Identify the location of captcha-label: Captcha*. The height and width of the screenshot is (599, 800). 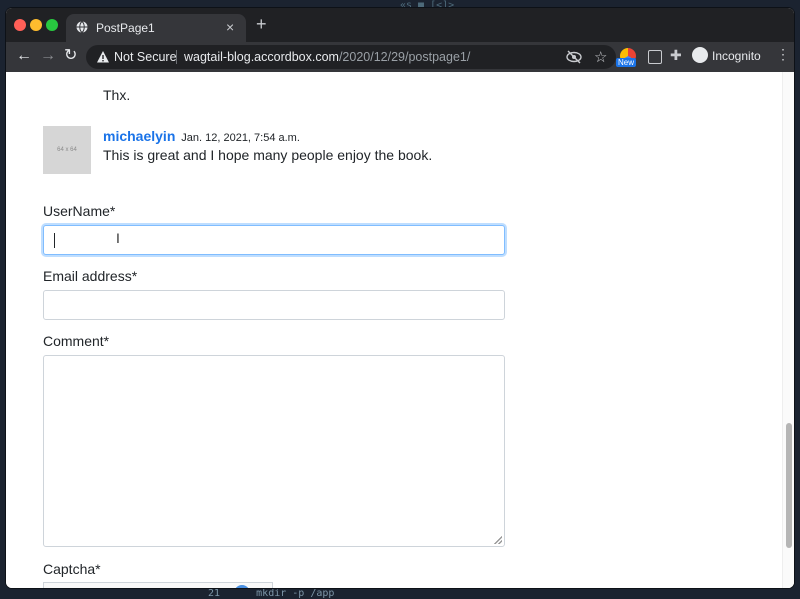
(72, 569).